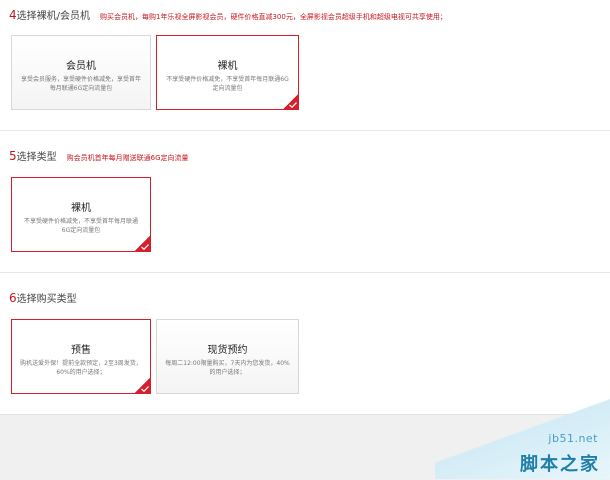 The width and height of the screenshot is (610, 480). Describe the element at coordinates (81, 66) in the screenshot. I see `option-title: 会员机` at that location.